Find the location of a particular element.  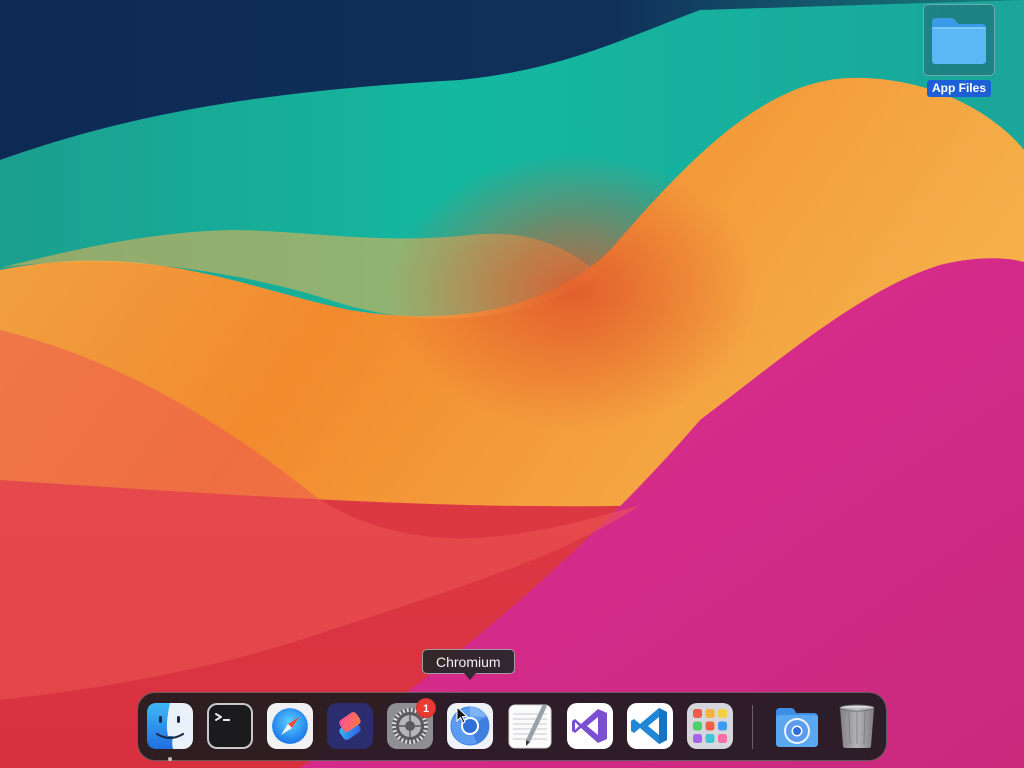

chromium-icon is located at coordinates (470, 726).